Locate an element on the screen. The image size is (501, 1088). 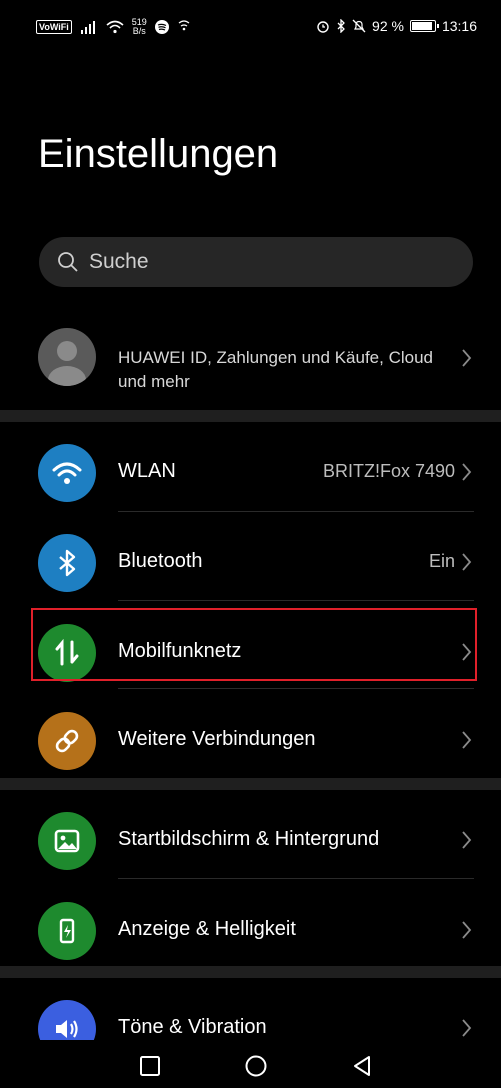
navigation-bar is located at coordinates (250, 1064).